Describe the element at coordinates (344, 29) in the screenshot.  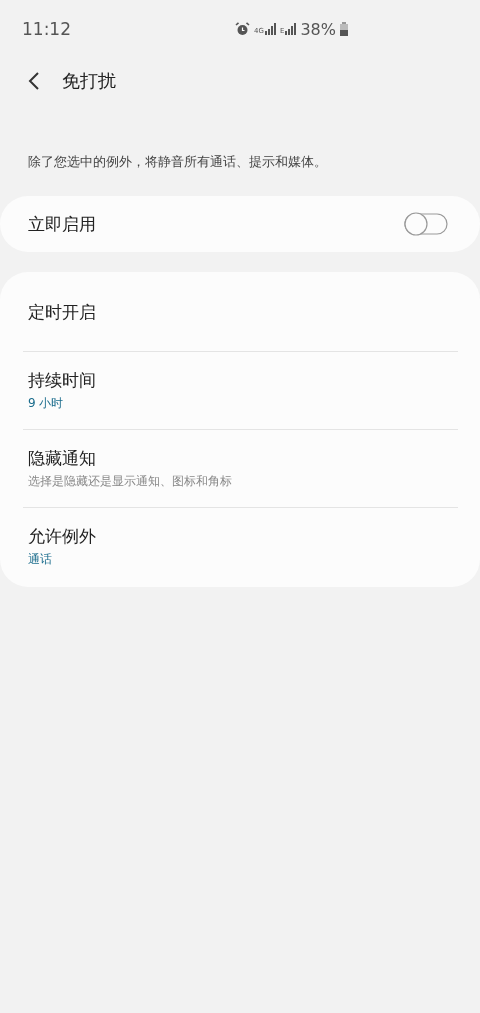
I see `battery-icon` at that location.